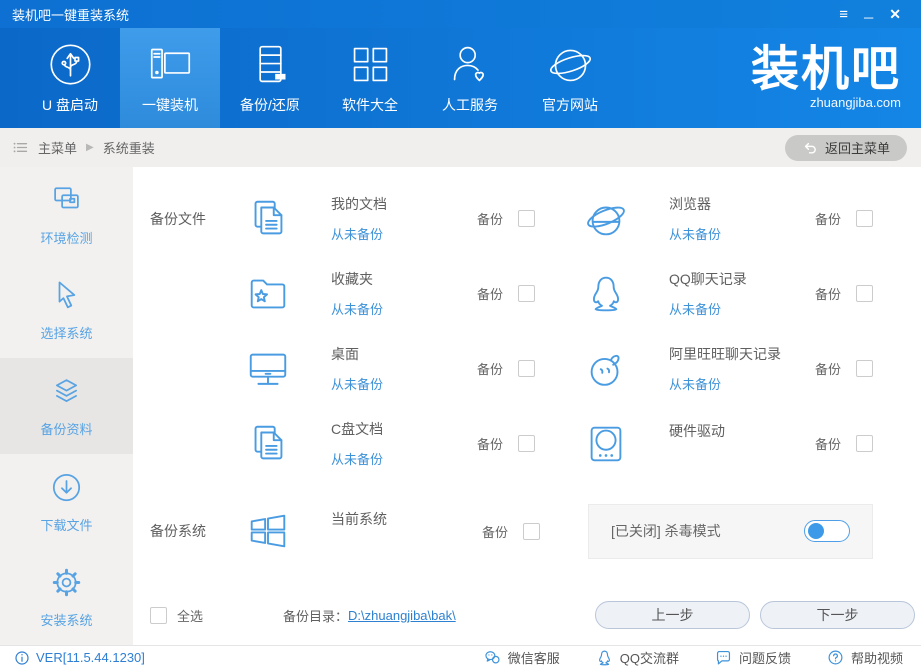 The width and height of the screenshot is (921, 669). I want to click on browser-icon, so click(606, 220).